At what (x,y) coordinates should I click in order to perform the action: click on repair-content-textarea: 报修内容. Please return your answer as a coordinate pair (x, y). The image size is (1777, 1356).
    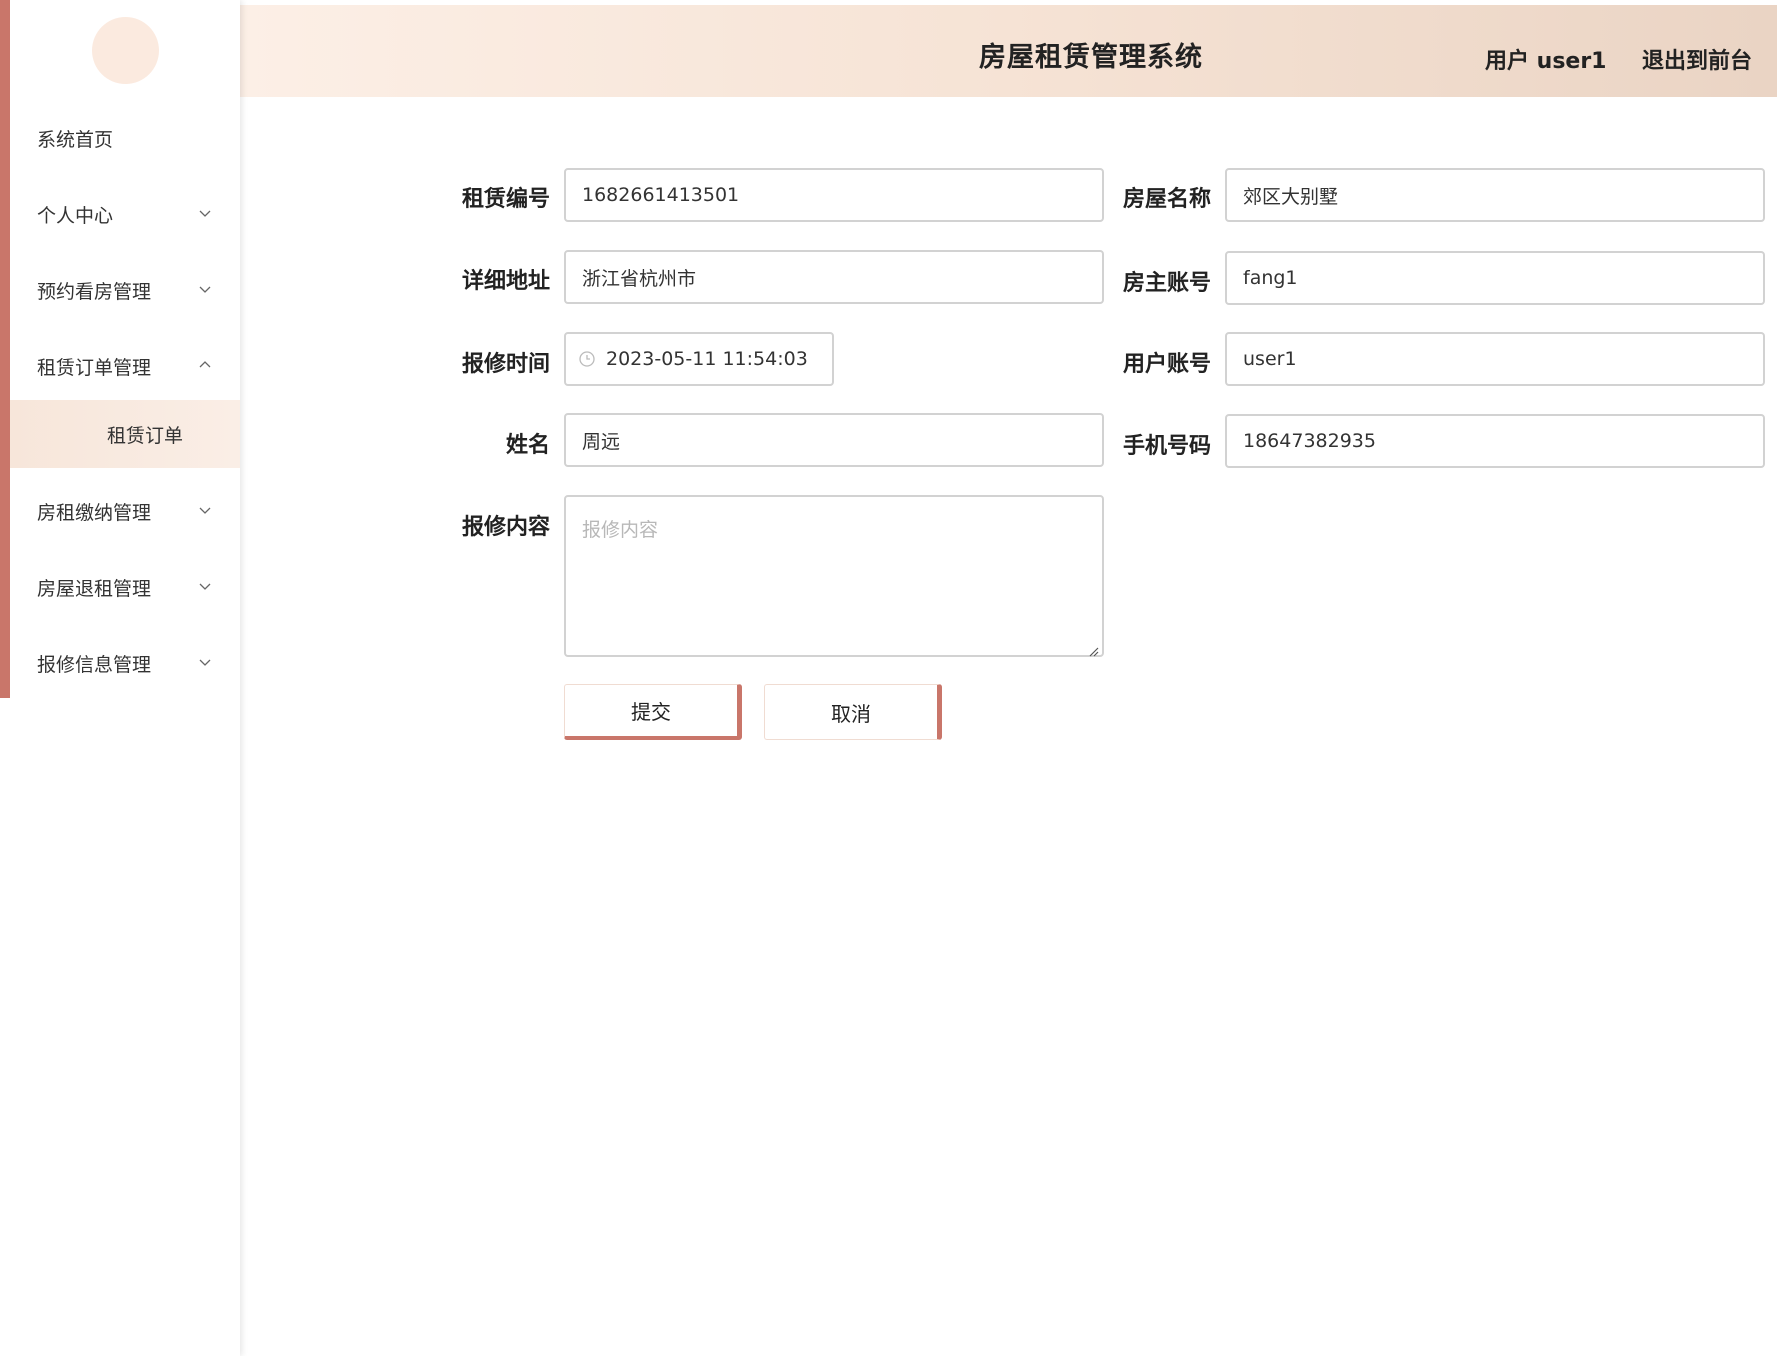
    Looking at the image, I should click on (834, 576).